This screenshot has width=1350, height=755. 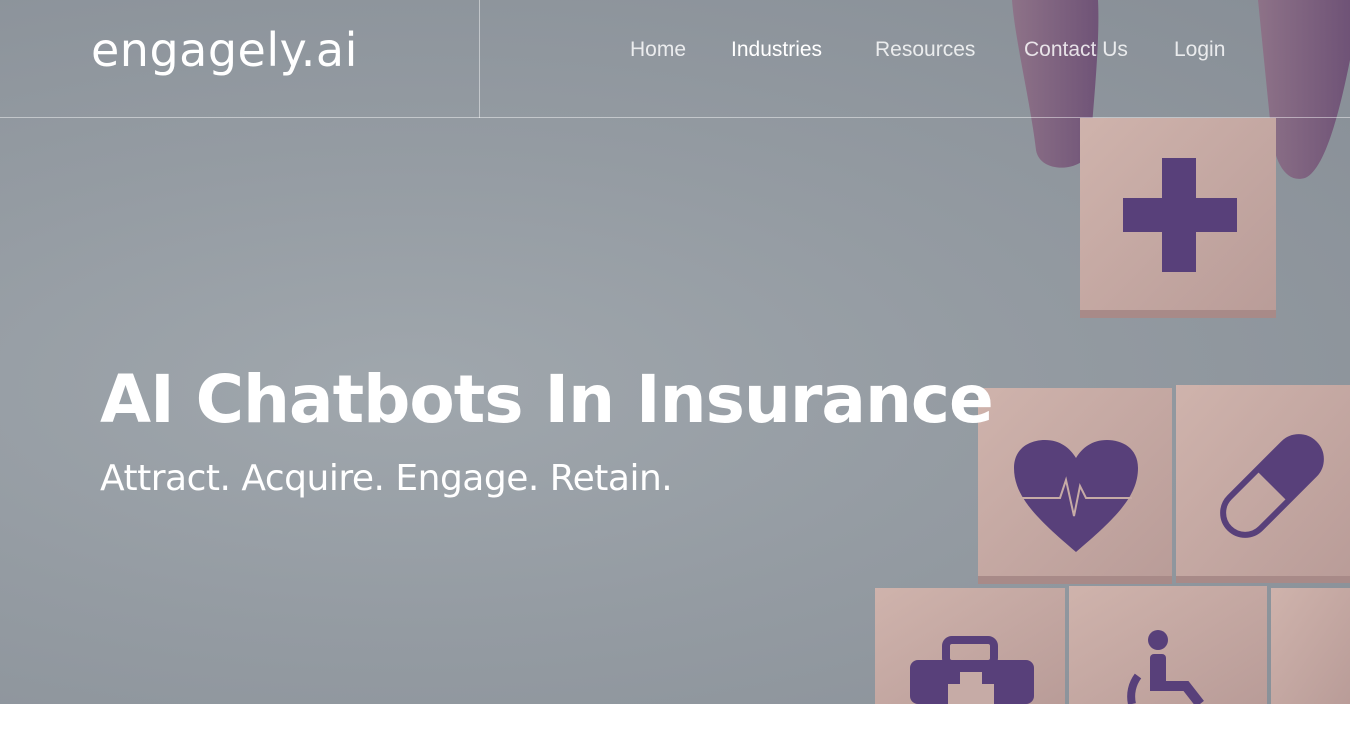 What do you see at coordinates (1168, 645) in the screenshot?
I see `wheelchair-block` at bounding box center [1168, 645].